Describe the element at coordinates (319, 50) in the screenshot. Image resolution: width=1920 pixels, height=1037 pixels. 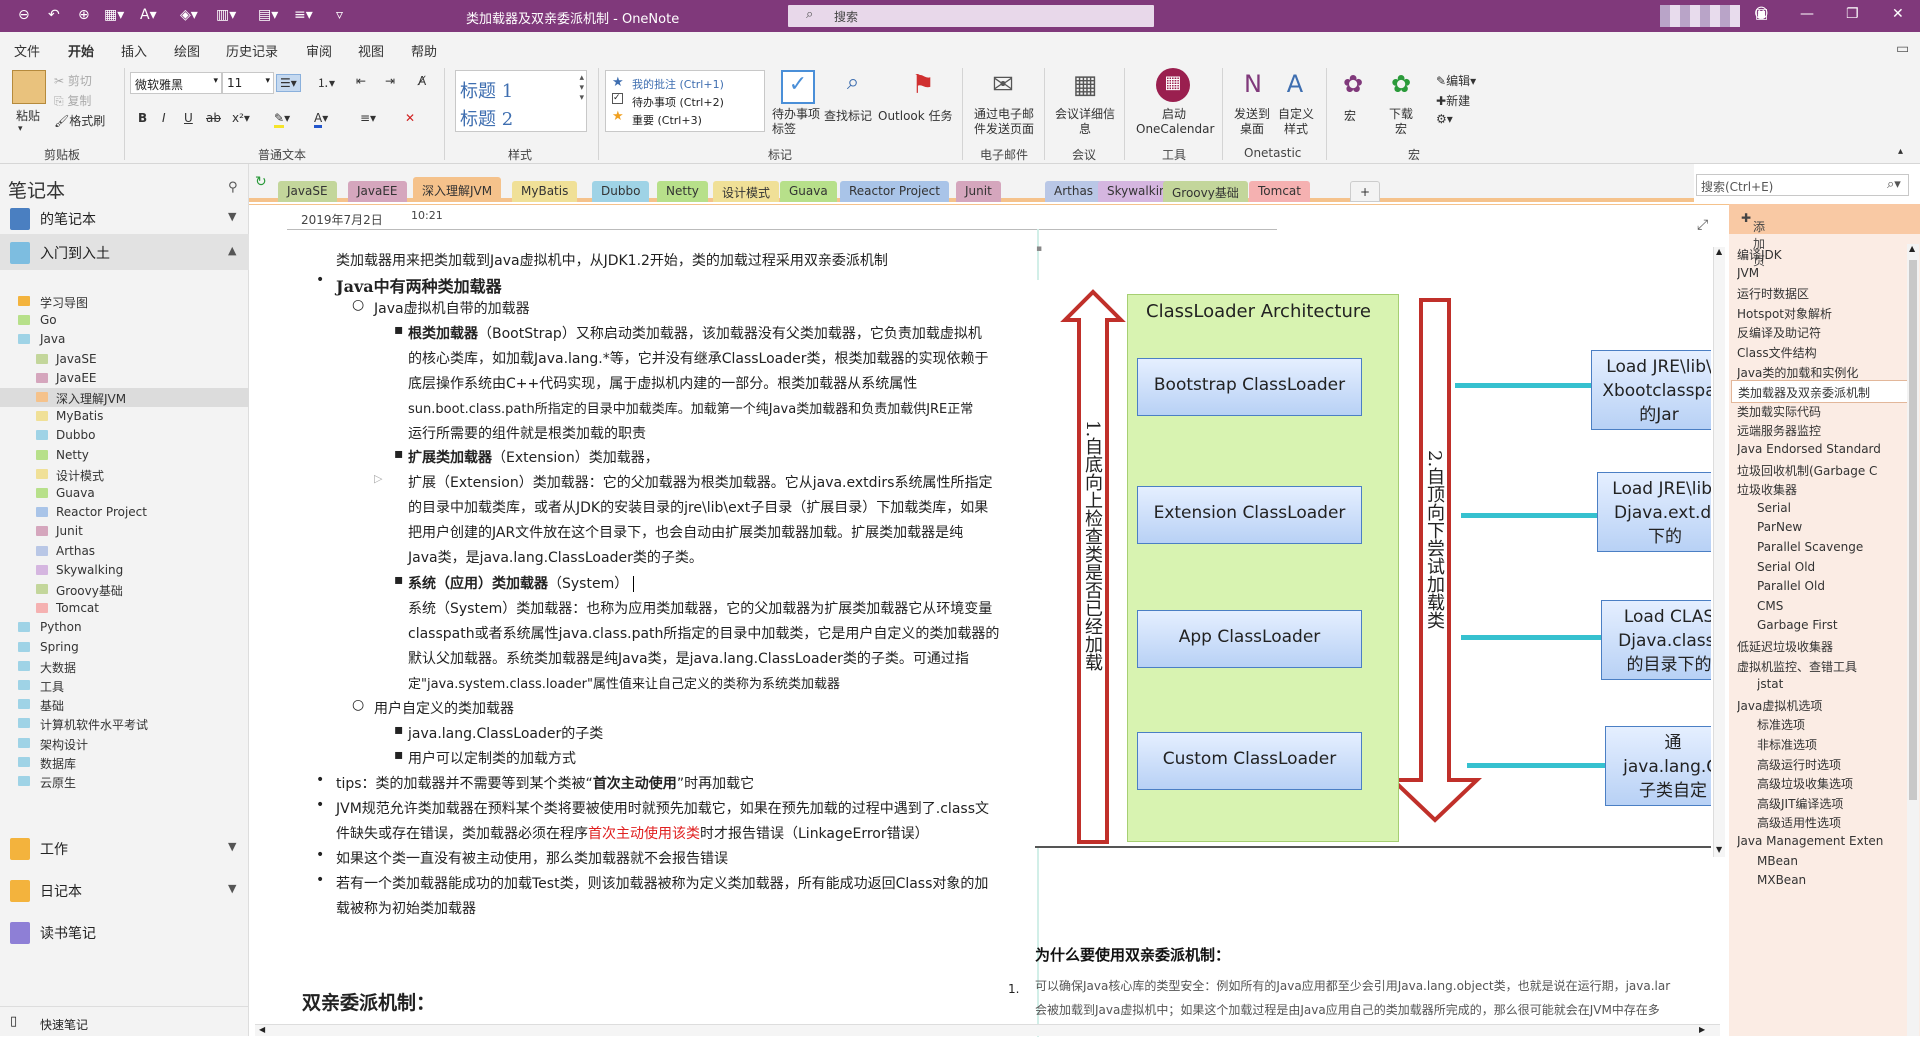
I see `tab-review: 审阅` at that location.